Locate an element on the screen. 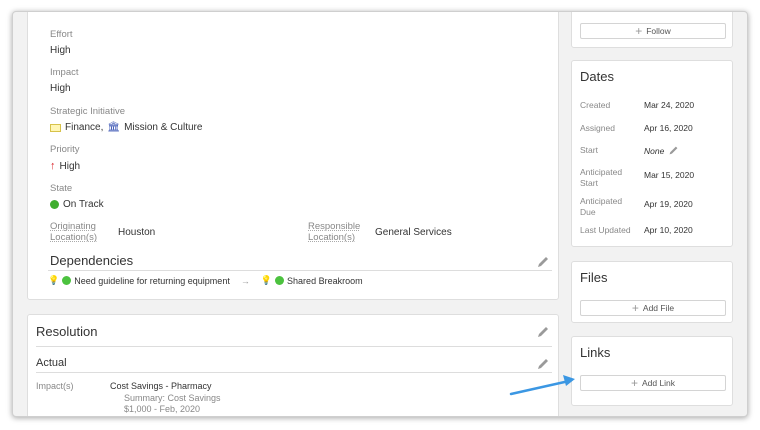  follow-label: Follow is located at coordinates (658, 31).